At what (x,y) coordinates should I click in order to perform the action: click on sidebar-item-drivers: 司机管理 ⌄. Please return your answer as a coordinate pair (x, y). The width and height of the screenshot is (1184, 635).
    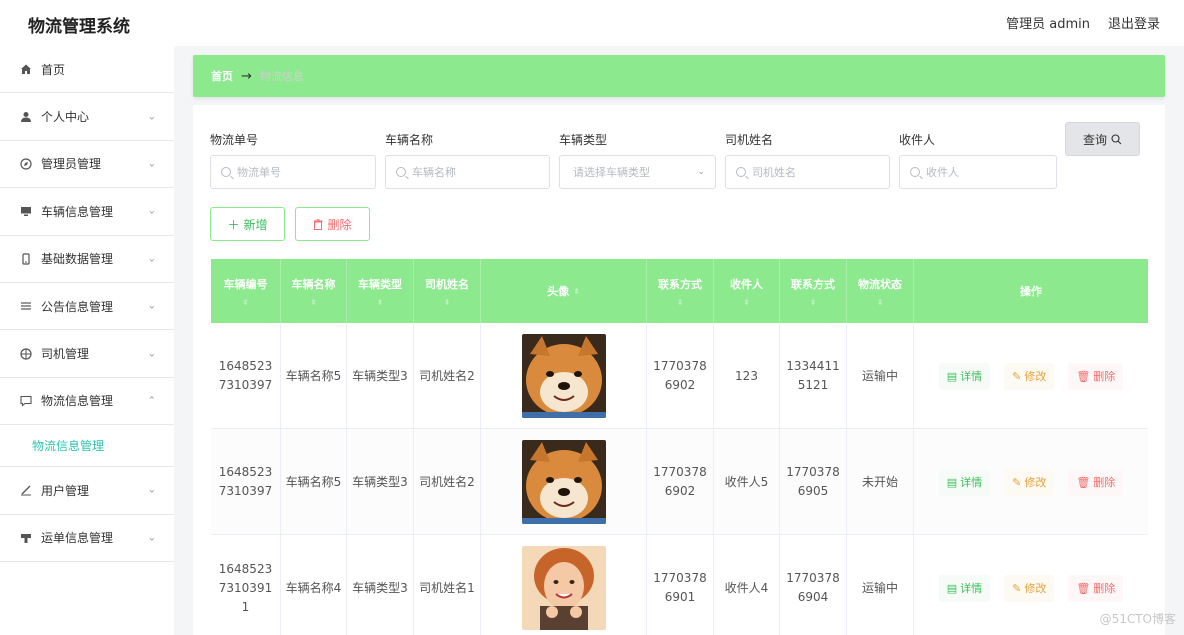
    Looking at the image, I should click on (87, 354).